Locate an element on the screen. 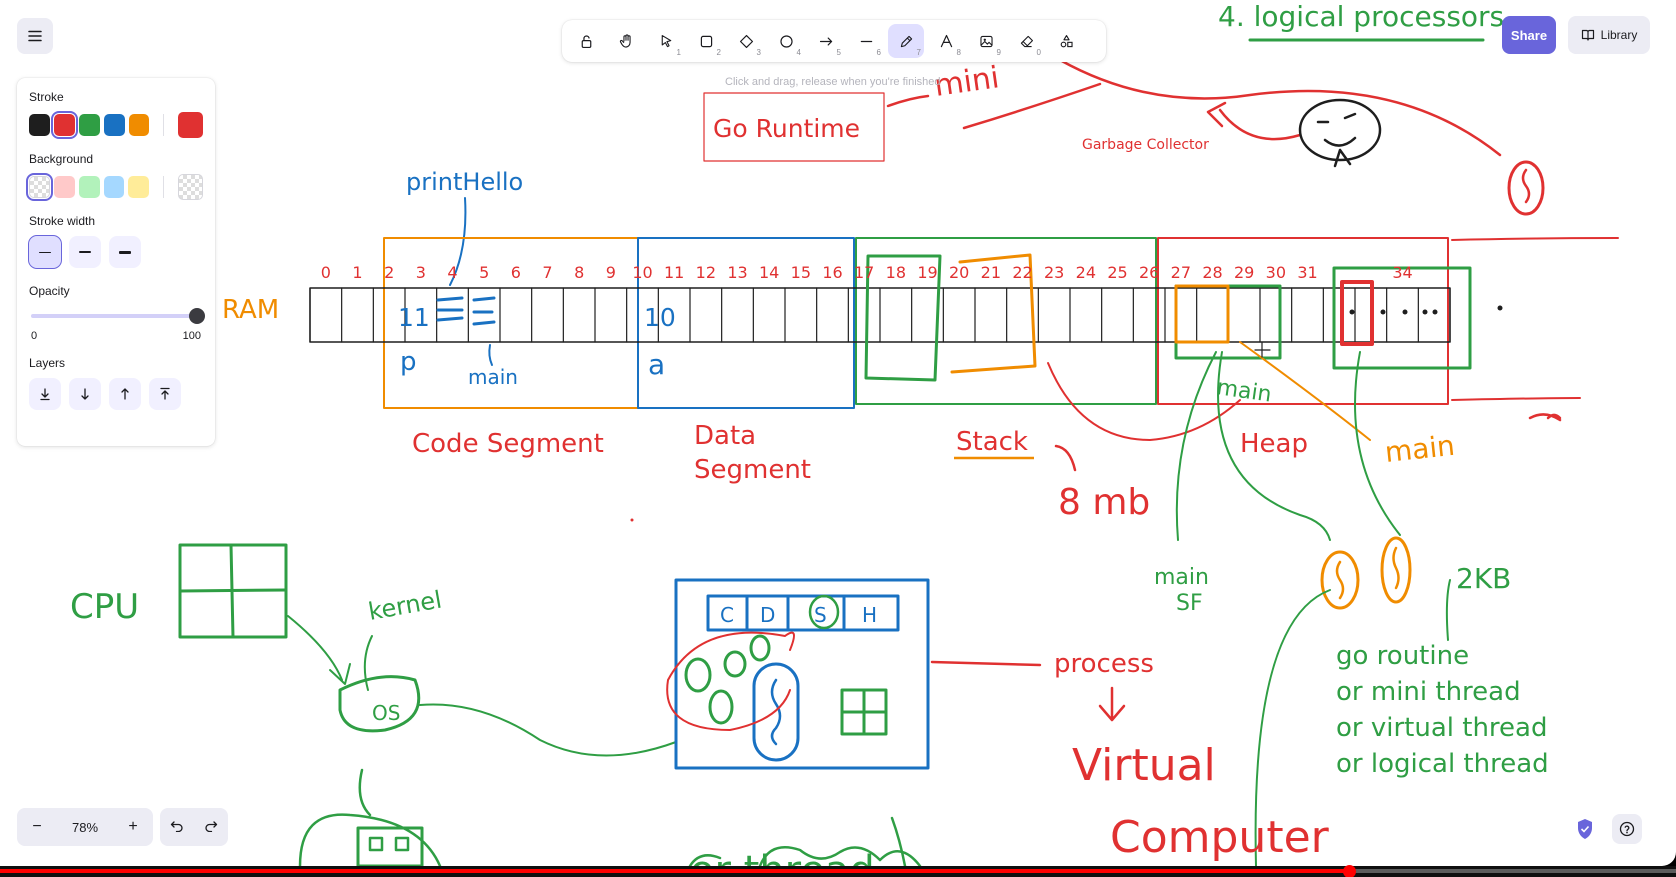  zoom-controls: − 78% + is located at coordinates (85, 827).